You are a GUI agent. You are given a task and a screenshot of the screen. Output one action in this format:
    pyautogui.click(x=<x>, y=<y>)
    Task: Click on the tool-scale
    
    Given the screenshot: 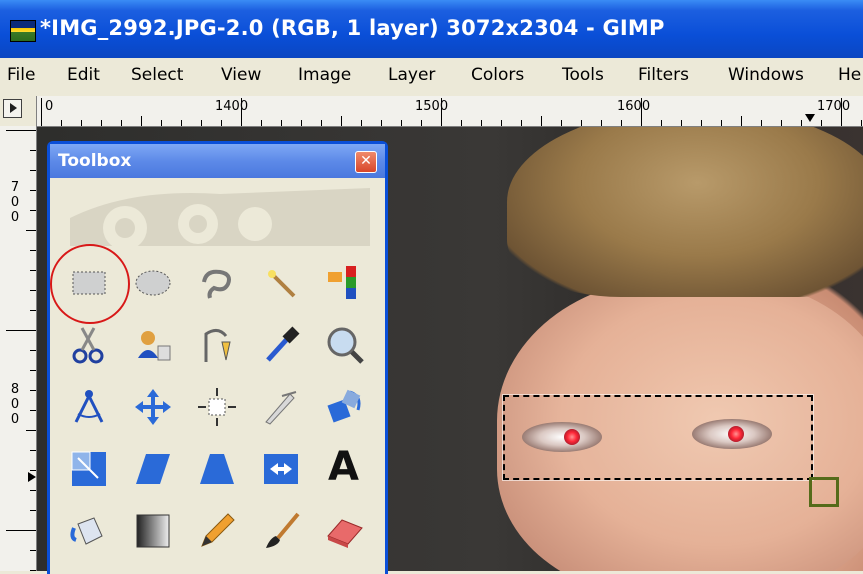 What is the action you would take?
    pyautogui.click(x=88, y=469)
    